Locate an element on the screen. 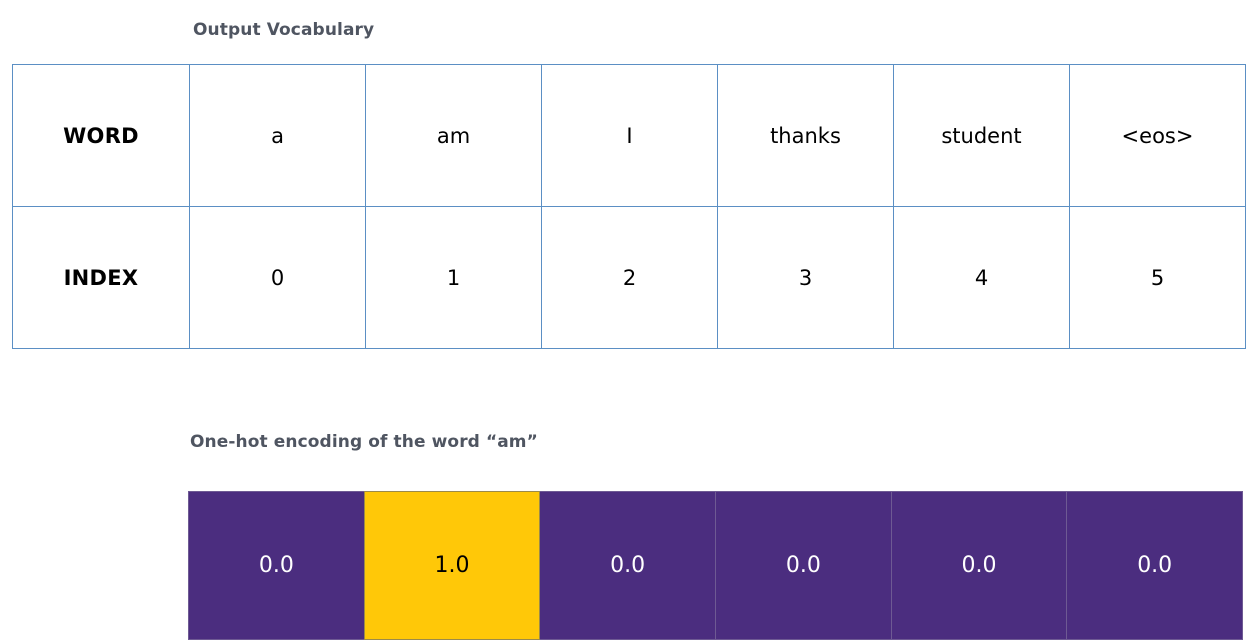 This screenshot has width=1259, height=640. index-cell-0: 0 is located at coordinates (277, 277).